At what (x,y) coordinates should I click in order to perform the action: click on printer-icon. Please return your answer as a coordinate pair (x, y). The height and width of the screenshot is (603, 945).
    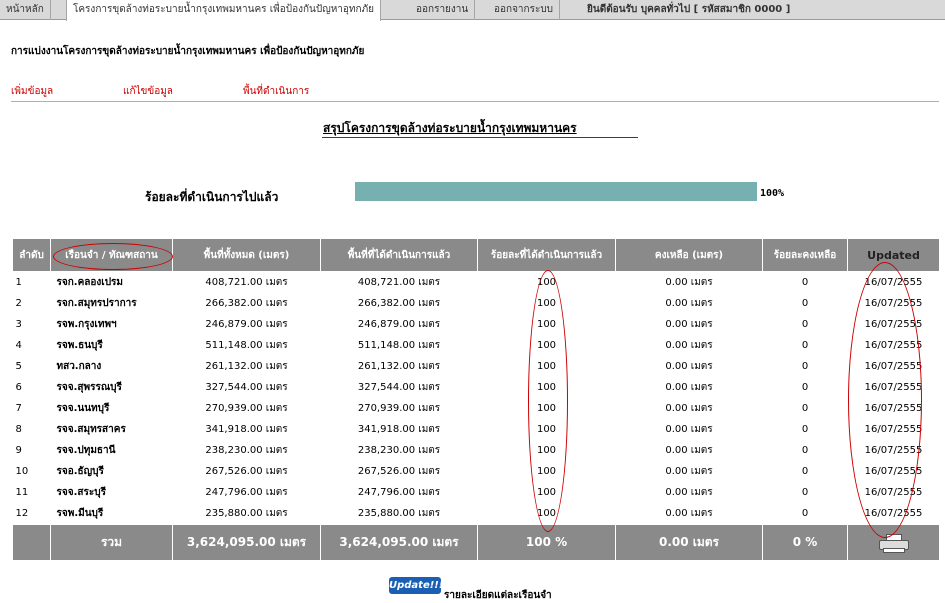
    Looking at the image, I should click on (894, 543).